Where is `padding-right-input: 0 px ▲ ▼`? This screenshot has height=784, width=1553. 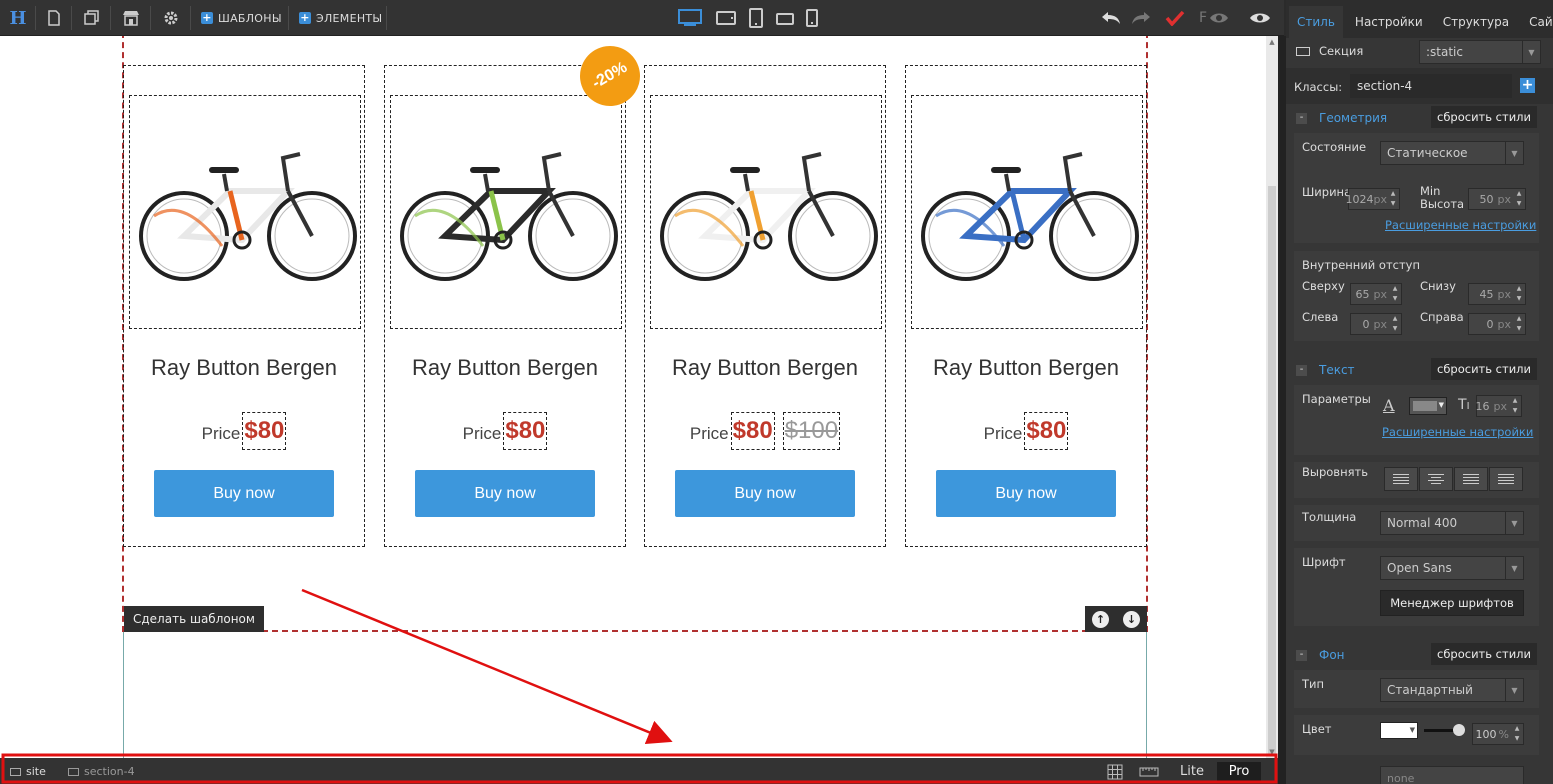
padding-right-input: 0 px ▲ ▼ is located at coordinates (1497, 324).